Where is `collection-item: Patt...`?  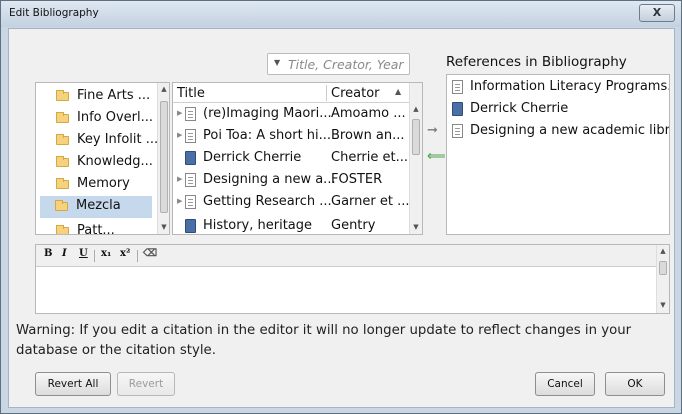
collection-item: Patt... is located at coordinates (97, 227).